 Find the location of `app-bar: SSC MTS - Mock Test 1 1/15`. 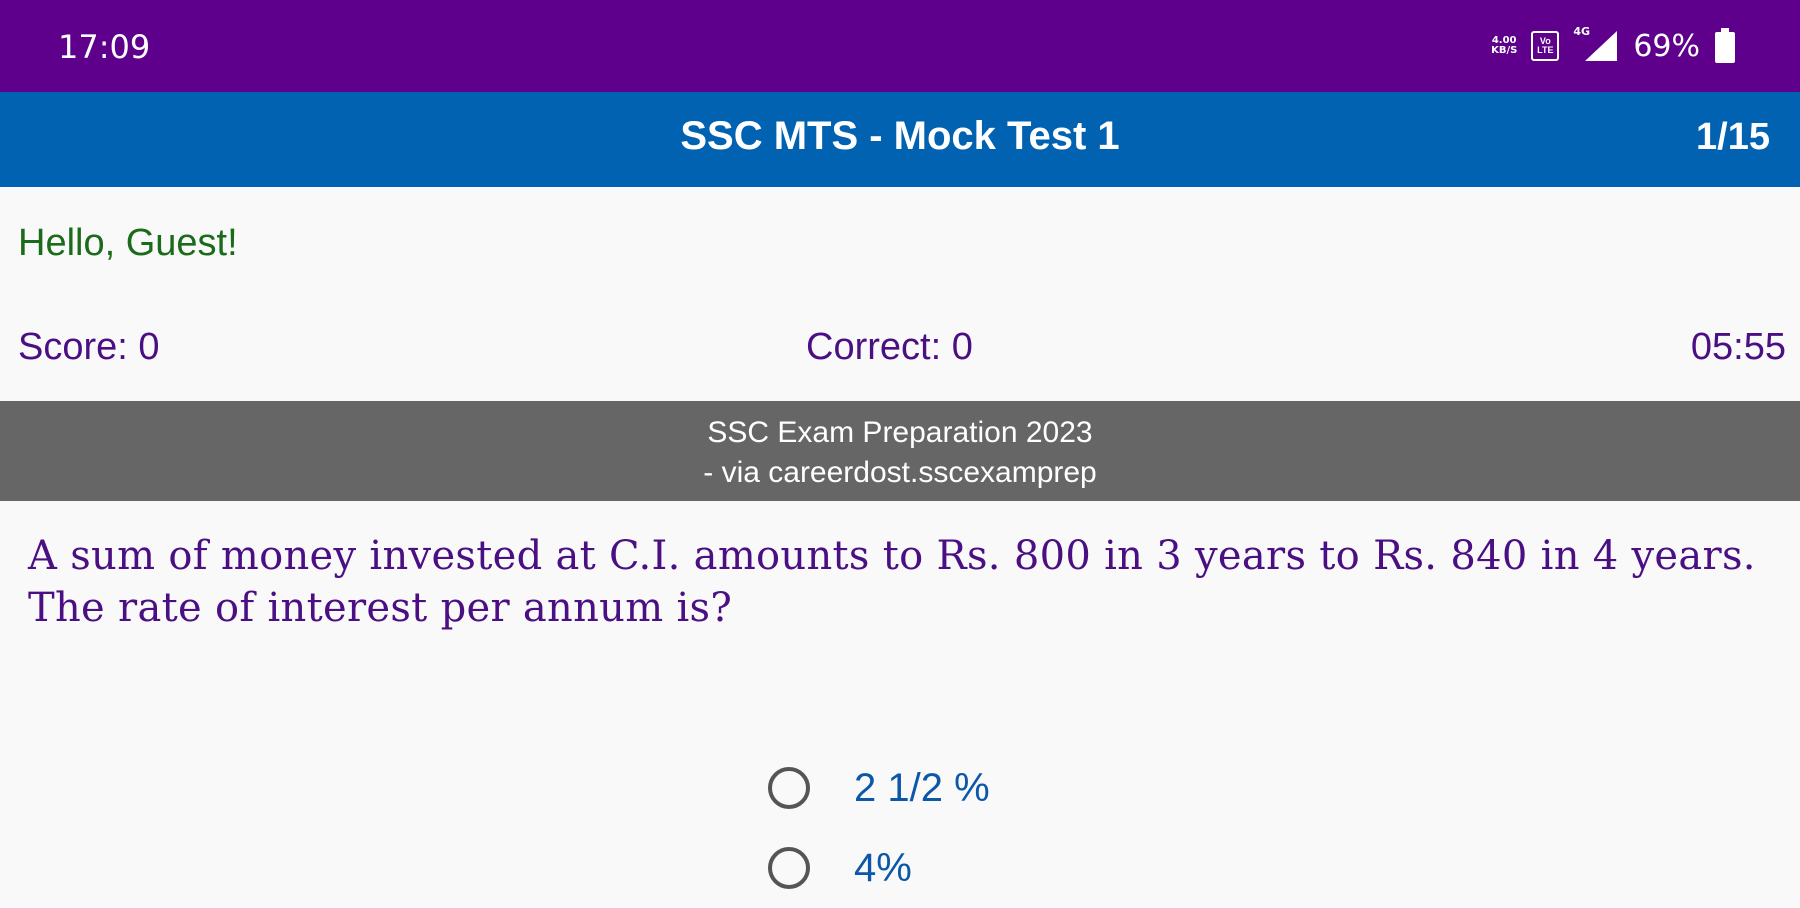

app-bar: SSC MTS - Mock Test 1 1/15 is located at coordinates (900, 139).